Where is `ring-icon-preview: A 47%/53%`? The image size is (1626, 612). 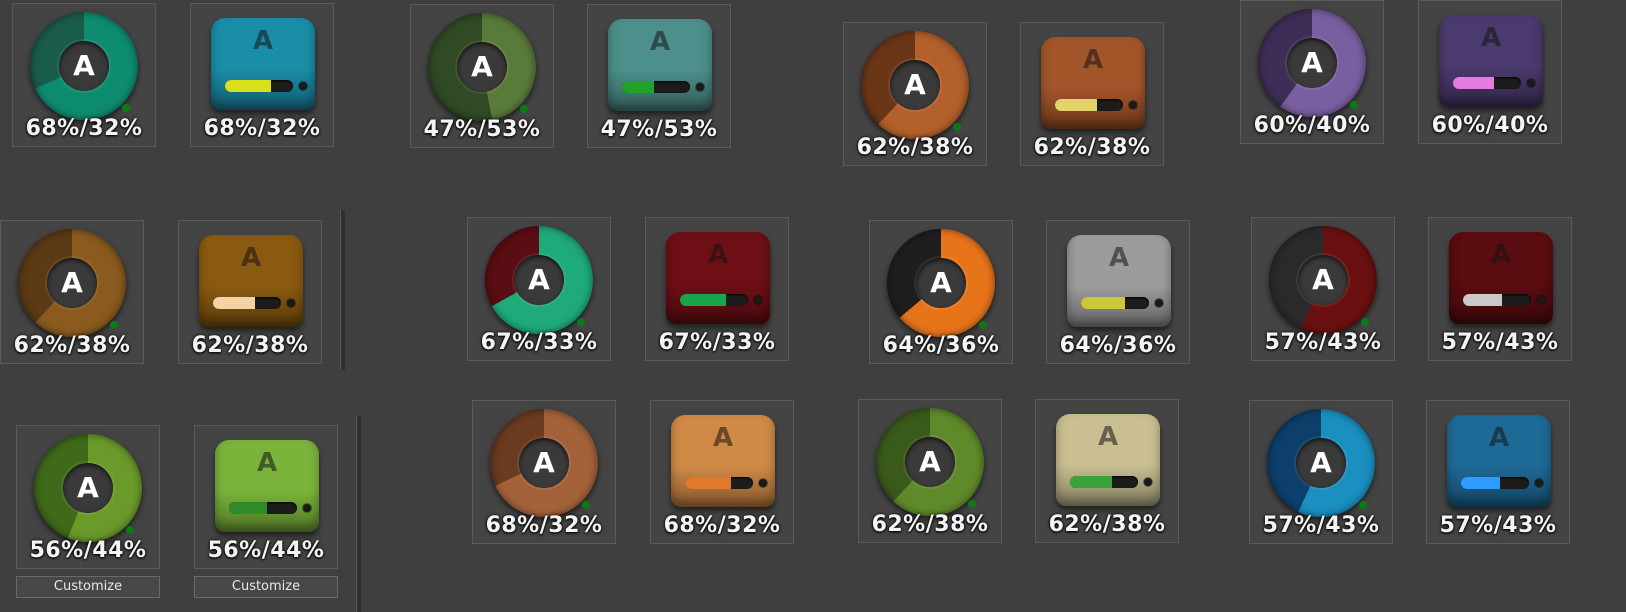 ring-icon-preview: A 47%/53% is located at coordinates (482, 76).